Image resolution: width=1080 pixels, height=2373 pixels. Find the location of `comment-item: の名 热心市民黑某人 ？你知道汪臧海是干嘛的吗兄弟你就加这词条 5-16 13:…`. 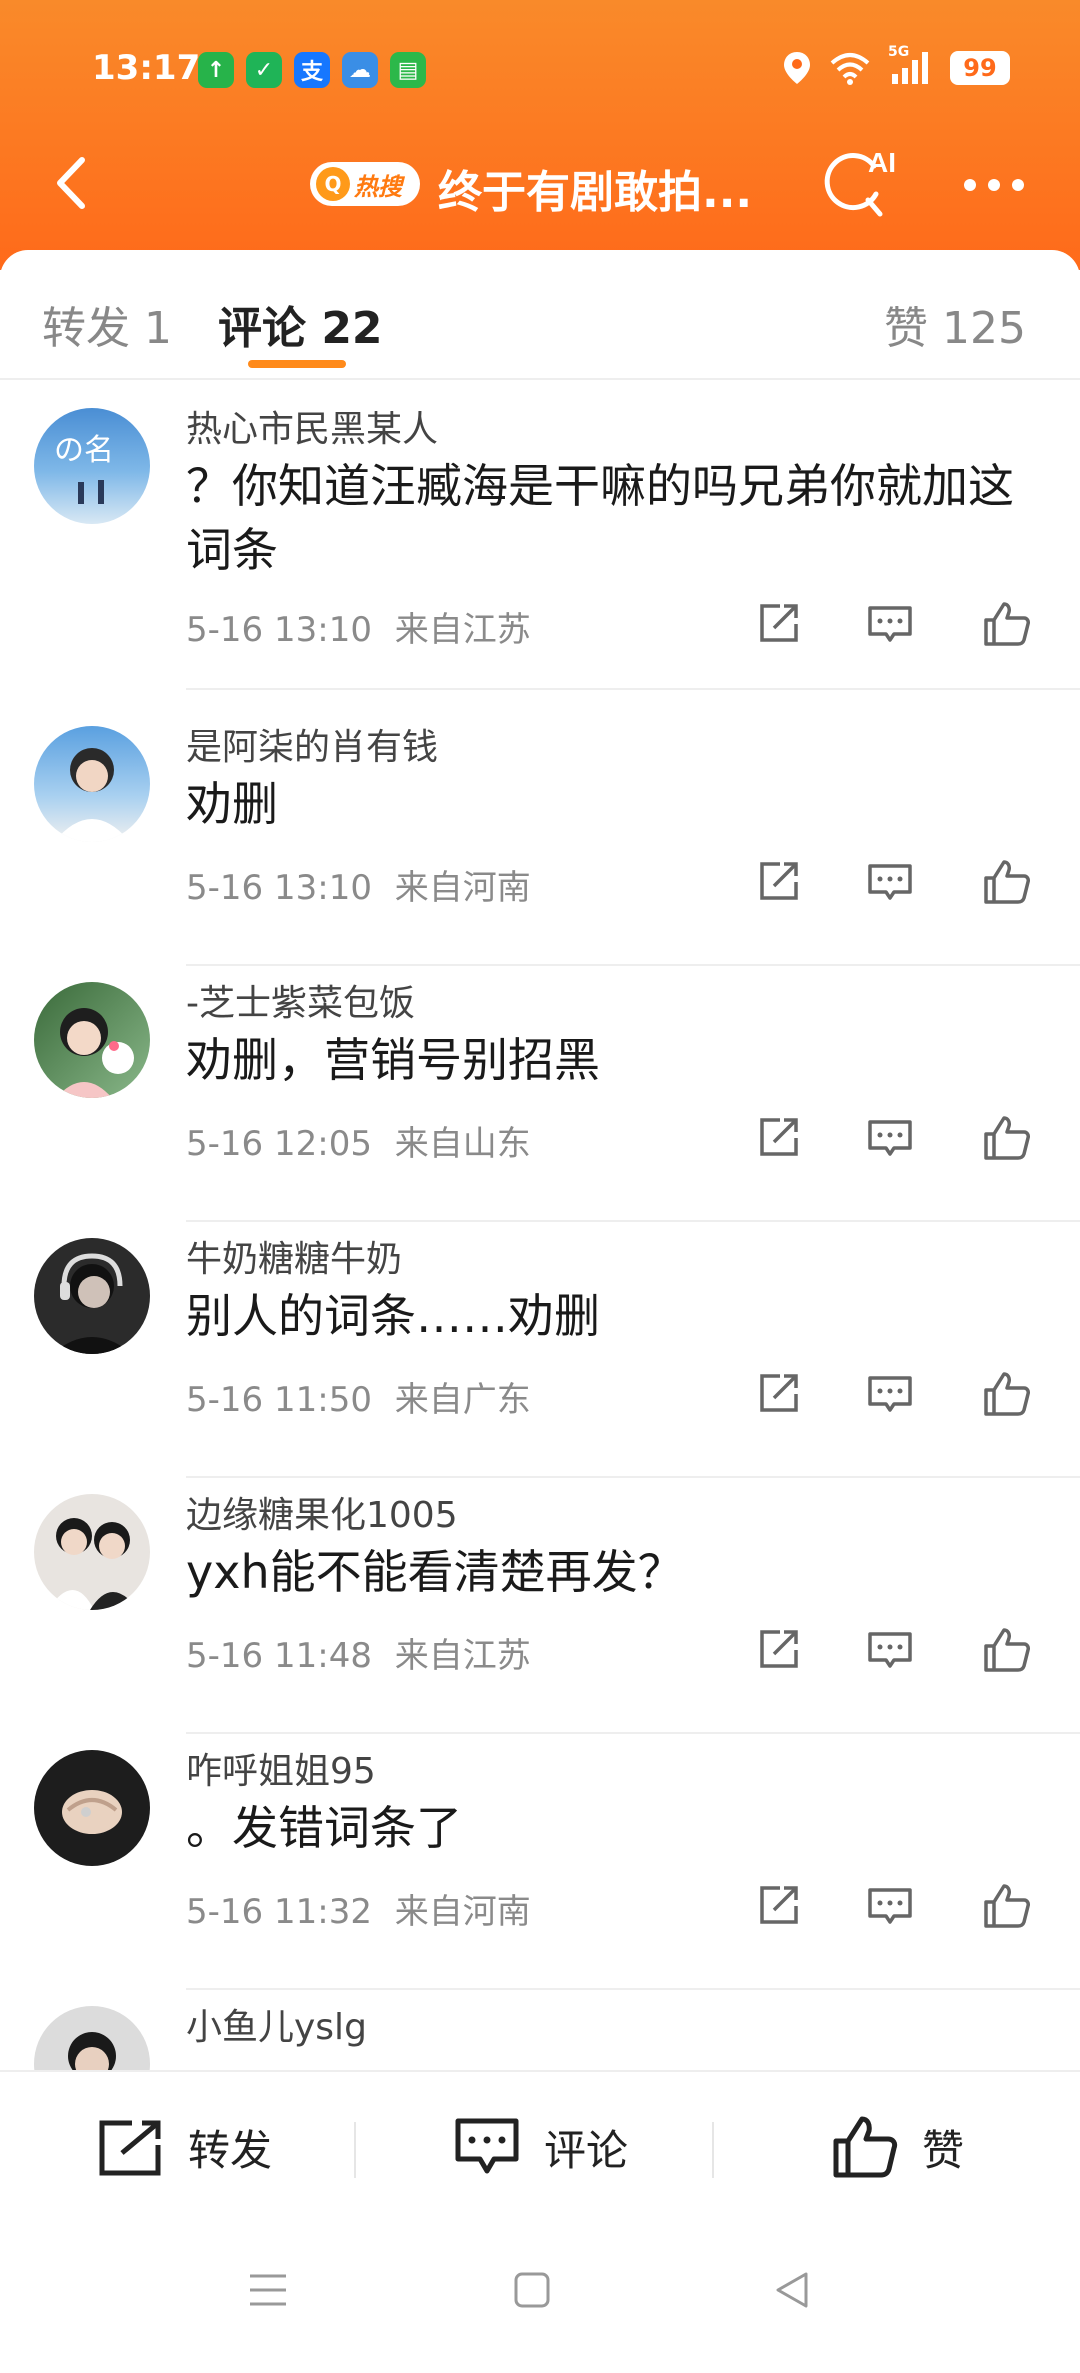

comment-item: の名 热心市民黑某人 ？你知道汪臧海是干嘛的吗兄弟你就加这词条 5-16 13:… is located at coordinates (540, 541).